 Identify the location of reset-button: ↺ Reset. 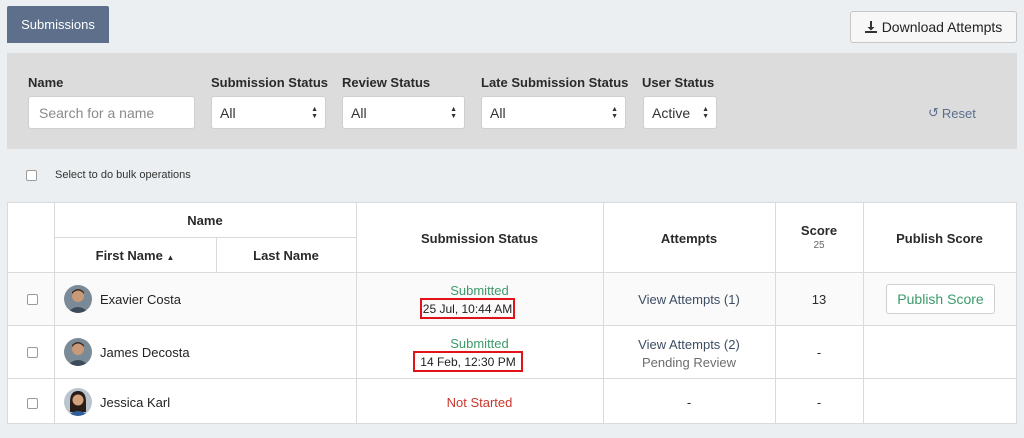
(952, 113).